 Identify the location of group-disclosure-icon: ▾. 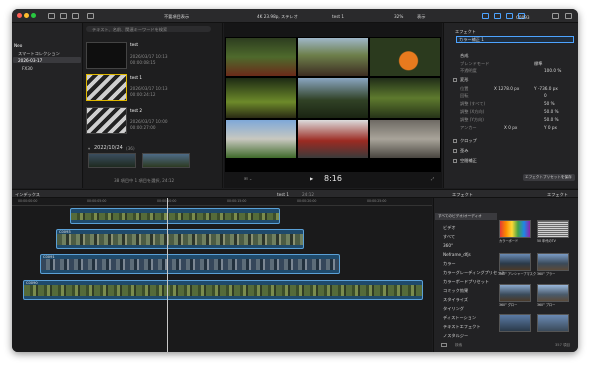
(89, 148).